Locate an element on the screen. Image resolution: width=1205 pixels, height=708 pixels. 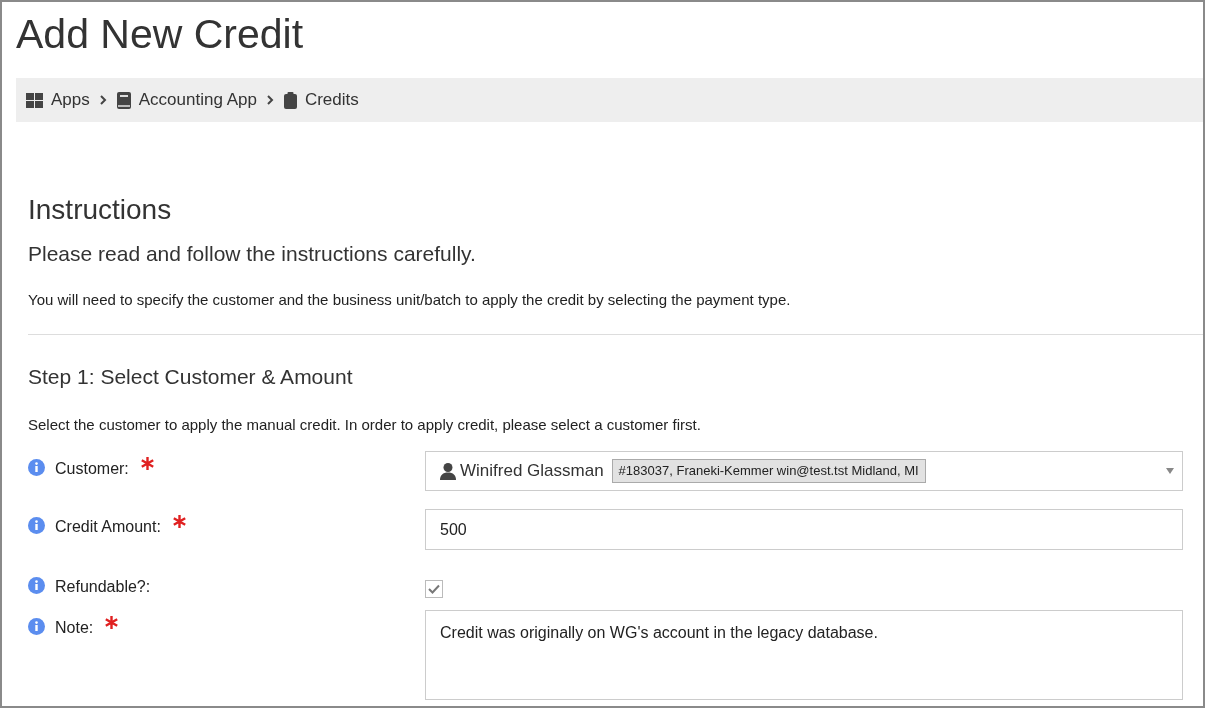
selected-customer: Winifred Glassman is located at coordinates (532, 471).